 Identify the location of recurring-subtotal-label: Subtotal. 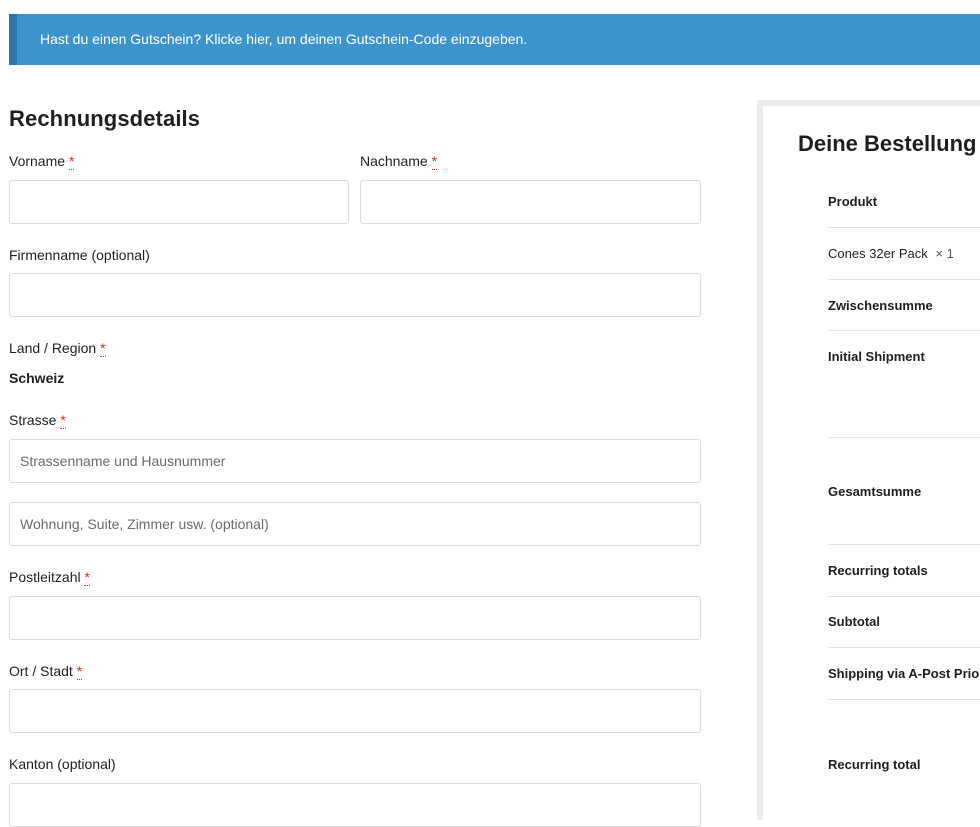
(854, 621).